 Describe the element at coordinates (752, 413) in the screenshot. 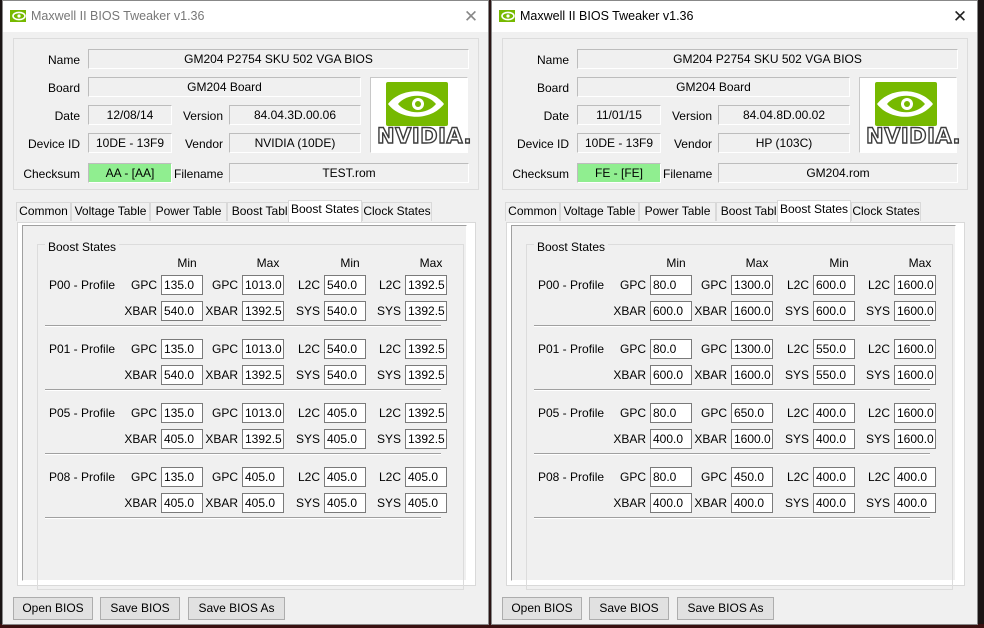

I see `clock-value-input: 650.0` at that location.